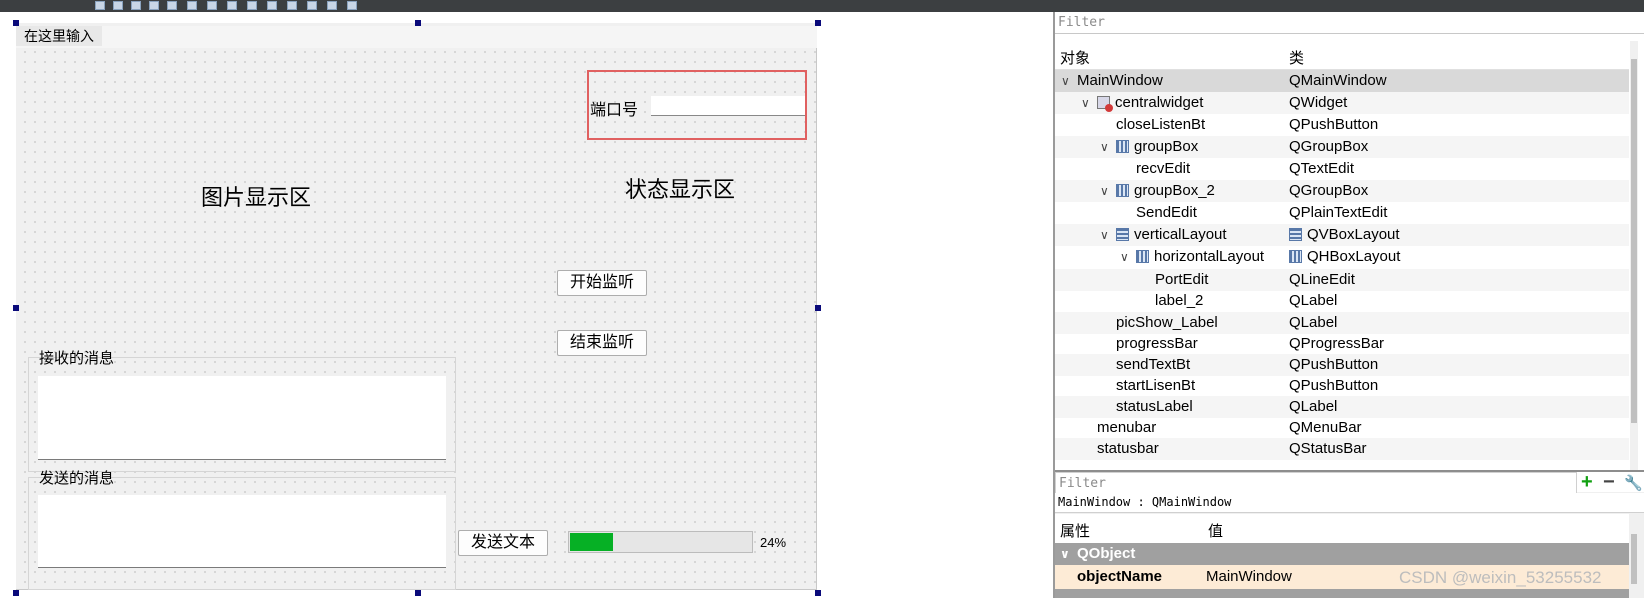 This screenshot has width=1644, height=598. What do you see at coordinates (1342, 125) in the screenshot?
I see `tree-row: closeListenBt QPushButton` at bounding box center [1342, 125].